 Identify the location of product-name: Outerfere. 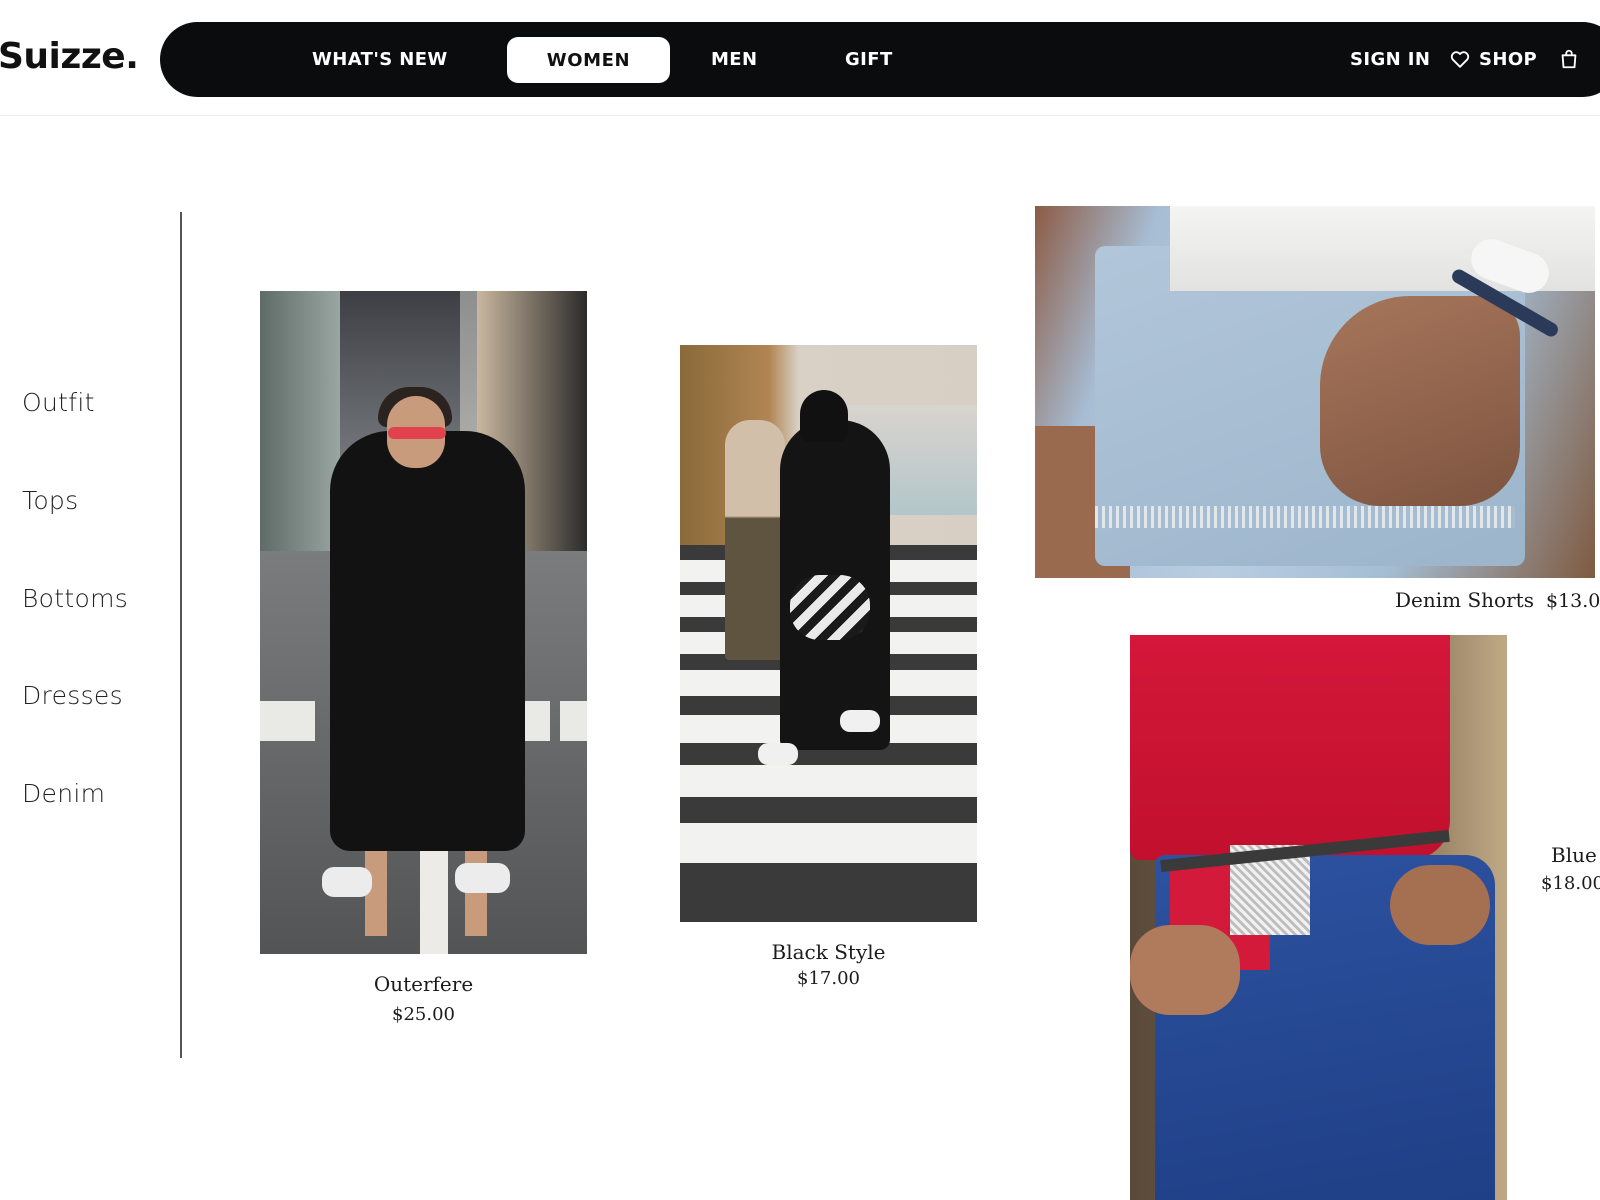
(423, 984).